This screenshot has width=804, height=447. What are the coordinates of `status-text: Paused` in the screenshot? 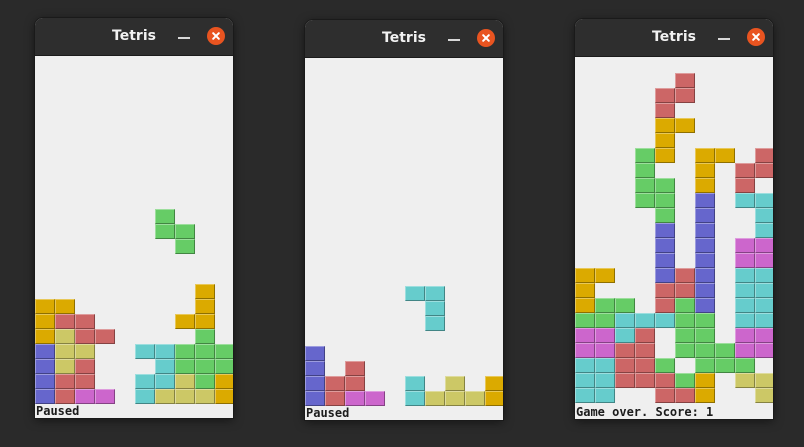 It's located at (58, 411).